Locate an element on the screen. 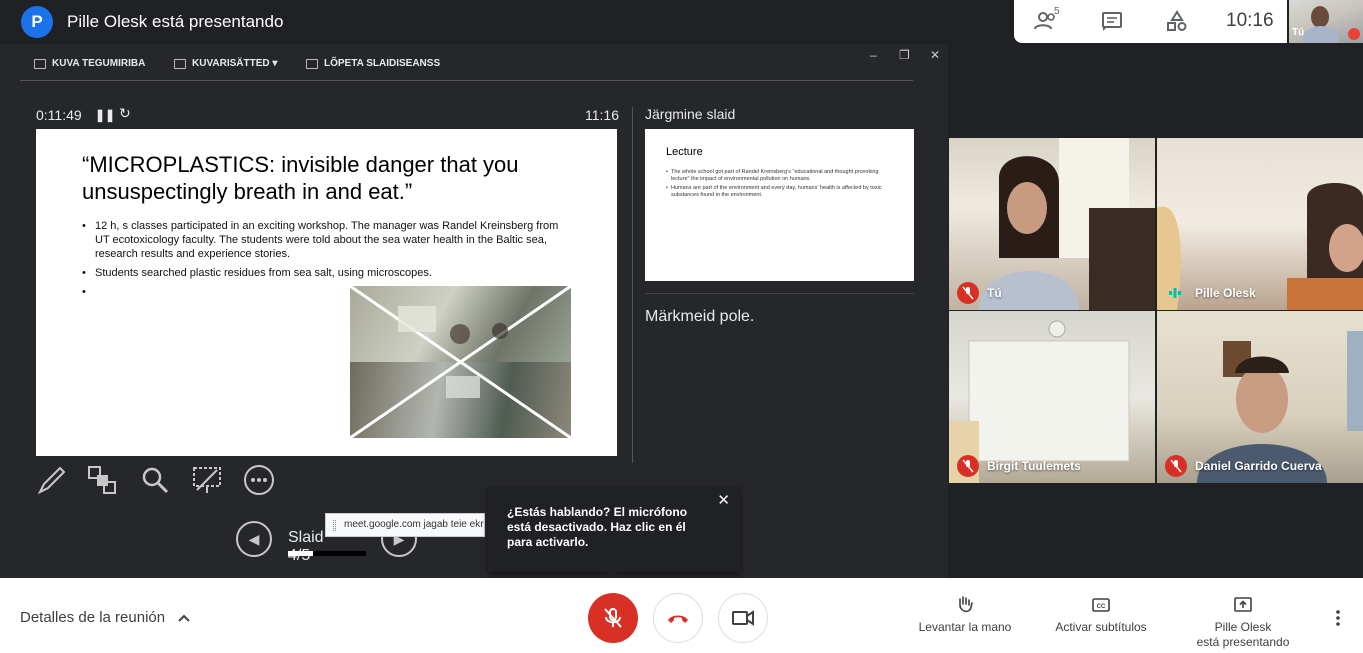 The width and height of the screenshot is (1363, 653). presenting-label-line2: está presentando is located at coordinates (1243, 642).